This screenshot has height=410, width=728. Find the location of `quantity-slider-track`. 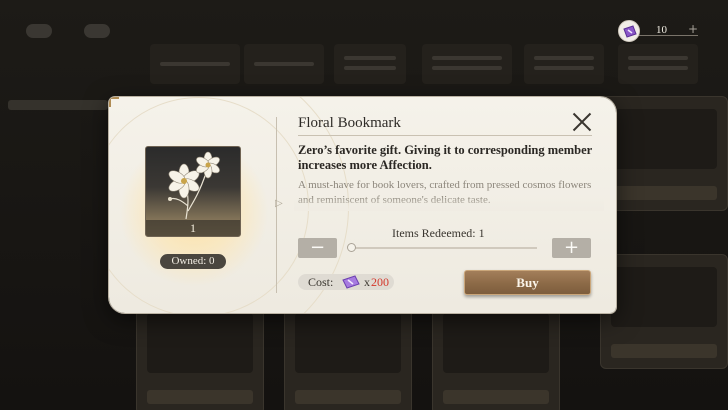

quantity-slider-track is located at coordinates (443, 248).